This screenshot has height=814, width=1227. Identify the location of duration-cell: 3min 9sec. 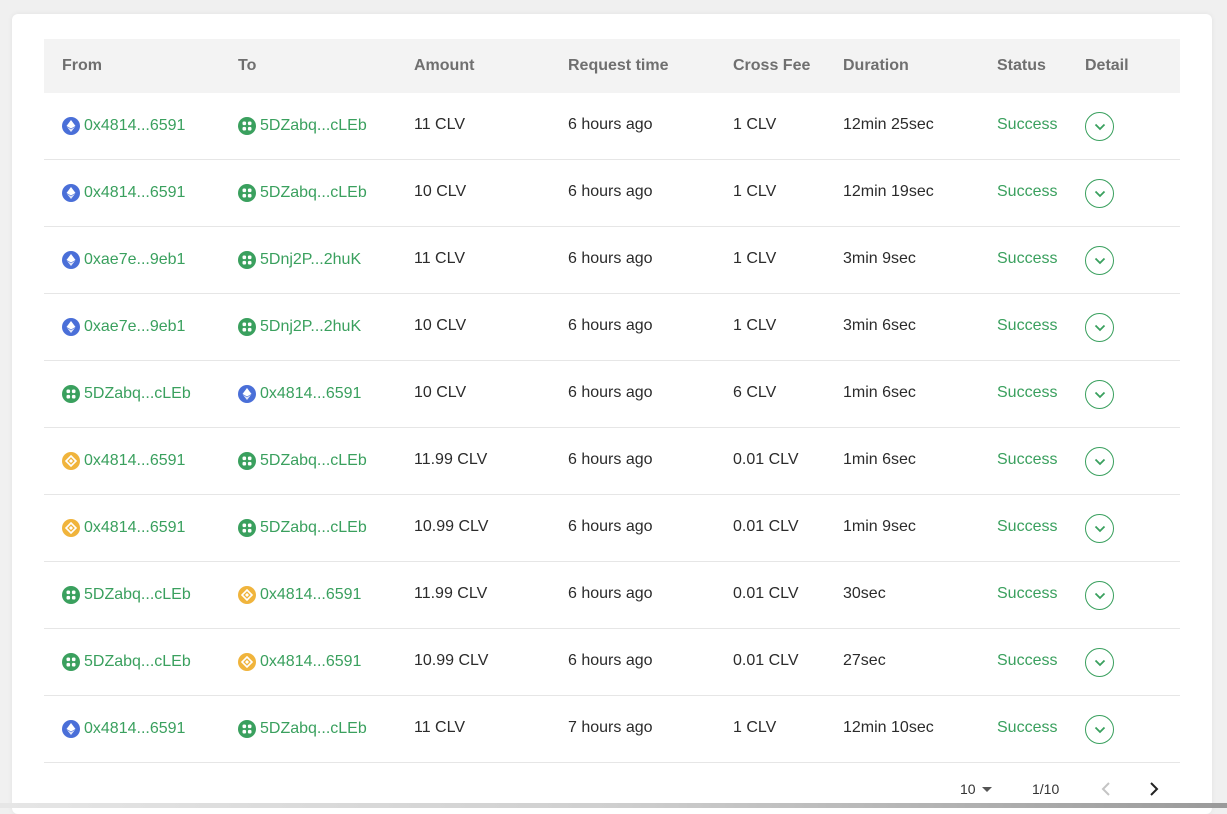
(879, 258).